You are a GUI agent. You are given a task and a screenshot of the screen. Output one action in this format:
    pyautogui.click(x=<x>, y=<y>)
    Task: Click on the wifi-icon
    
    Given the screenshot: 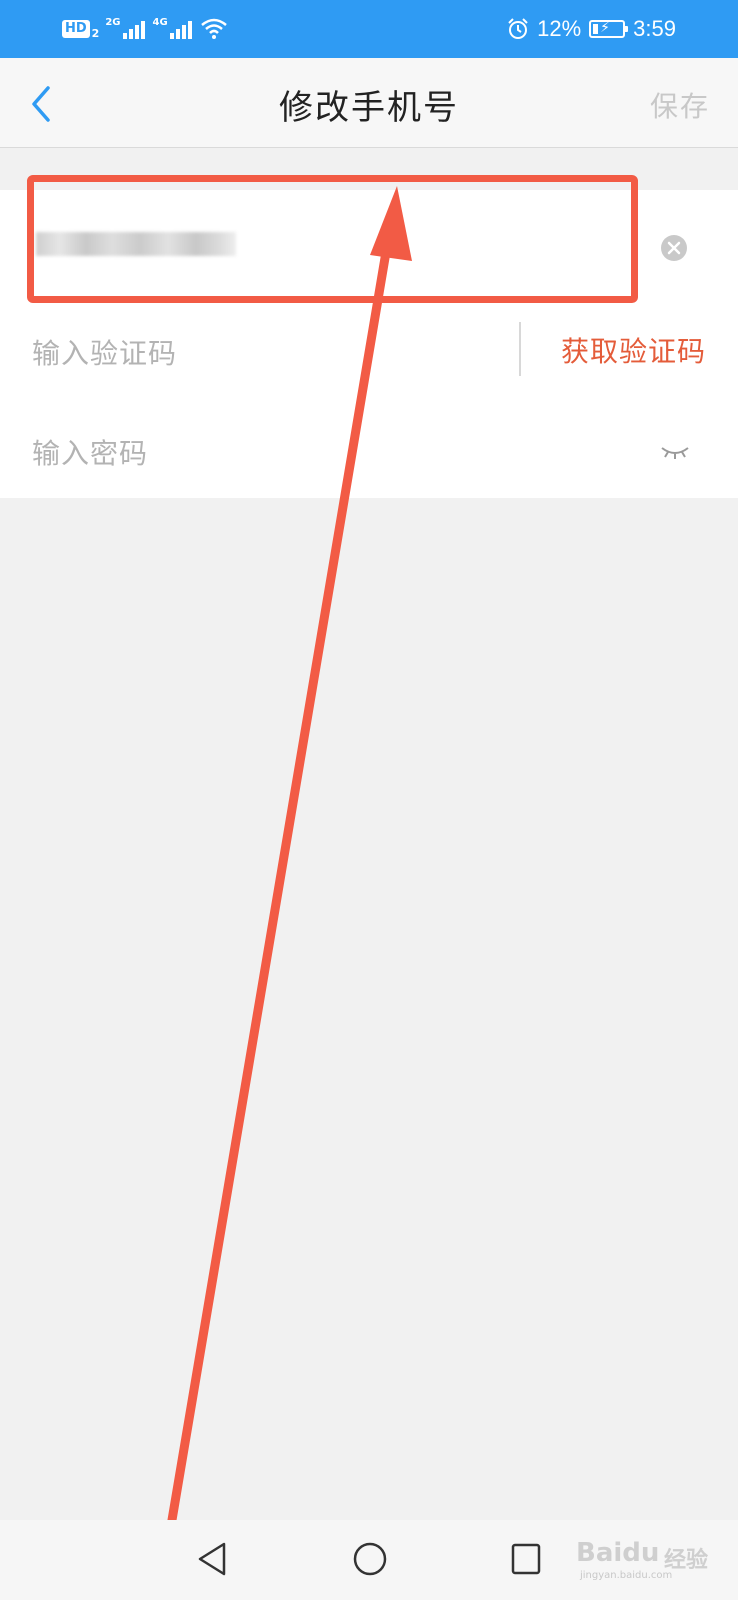 What is the action you would take?
    pyautogui.click(x=213, y=28)
    